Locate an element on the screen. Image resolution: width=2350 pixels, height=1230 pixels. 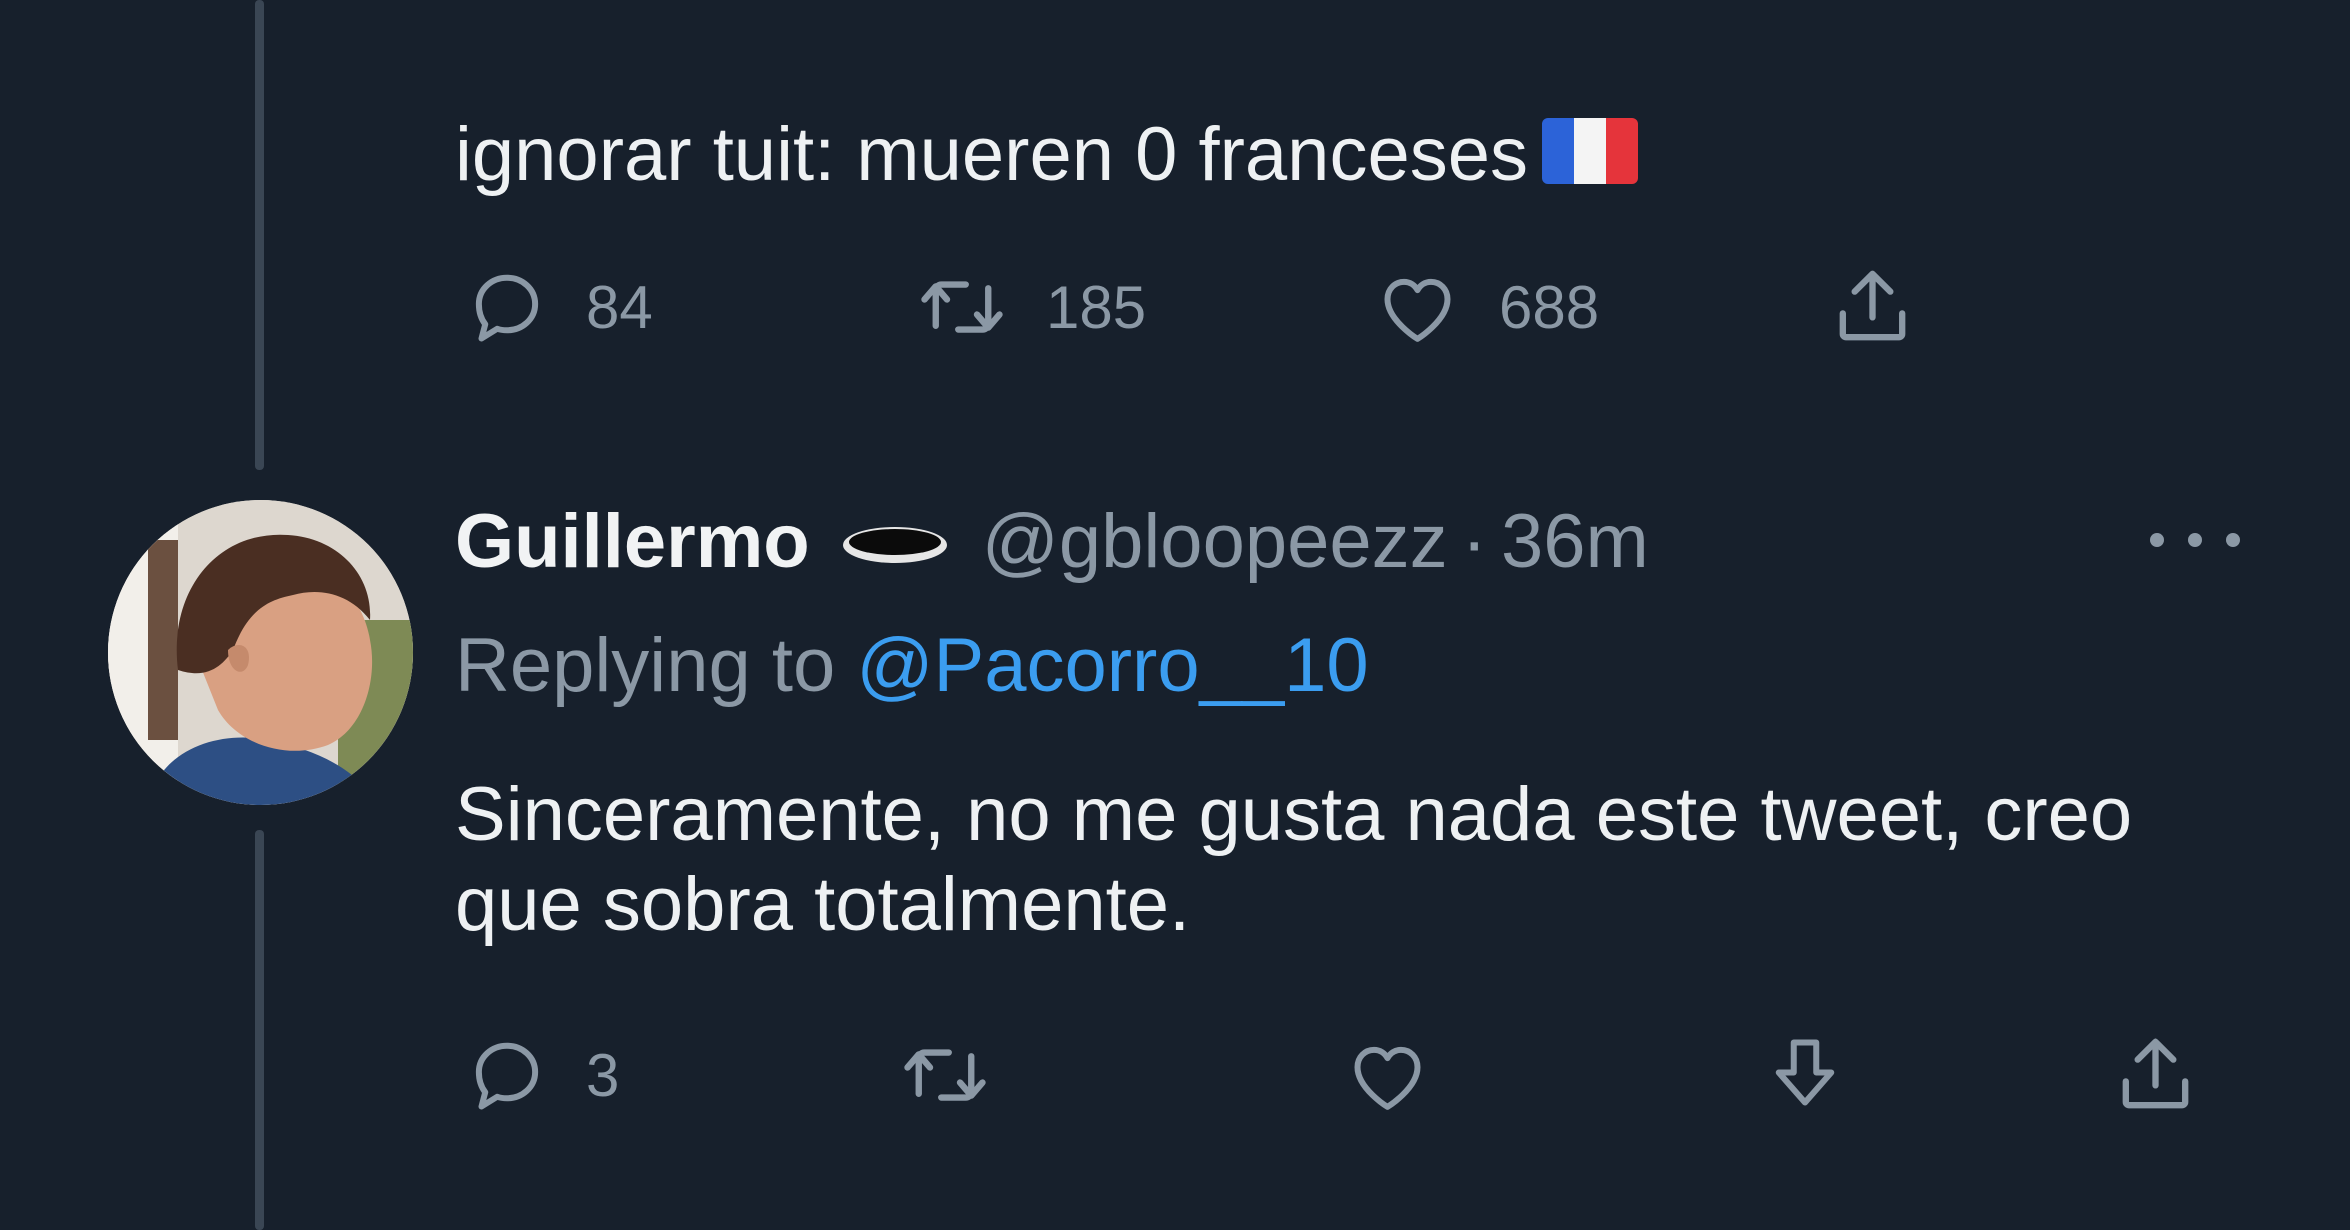
like-button: 688 is located at coordinates (1484, 307).